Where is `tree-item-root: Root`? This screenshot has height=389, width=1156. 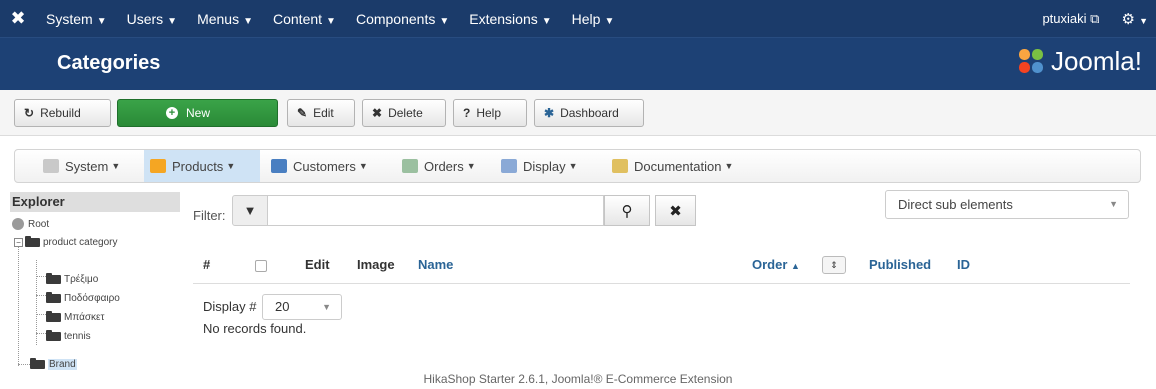
tree-item-root: Root is located at coordinates (30, 224).